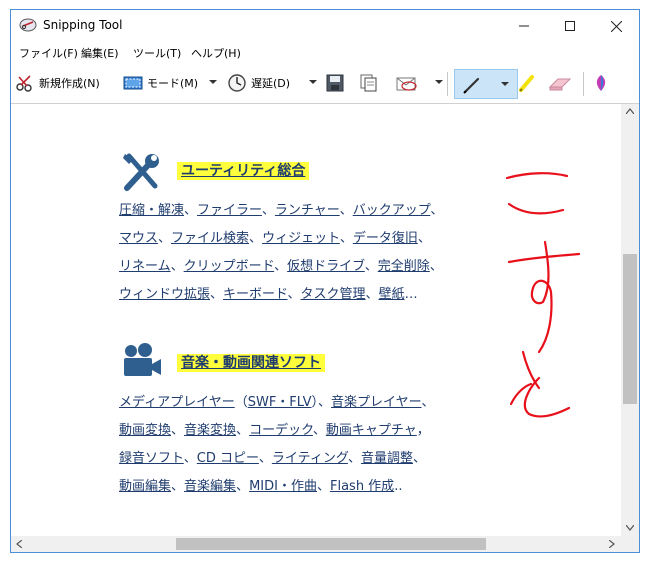 Image resolution: width=652 pixels, height=568 pixels. What do you see at coordinates (331, 544) in the screenshot?
I see `horizontal-scroll-thumb` at bounding box center [331, 544].